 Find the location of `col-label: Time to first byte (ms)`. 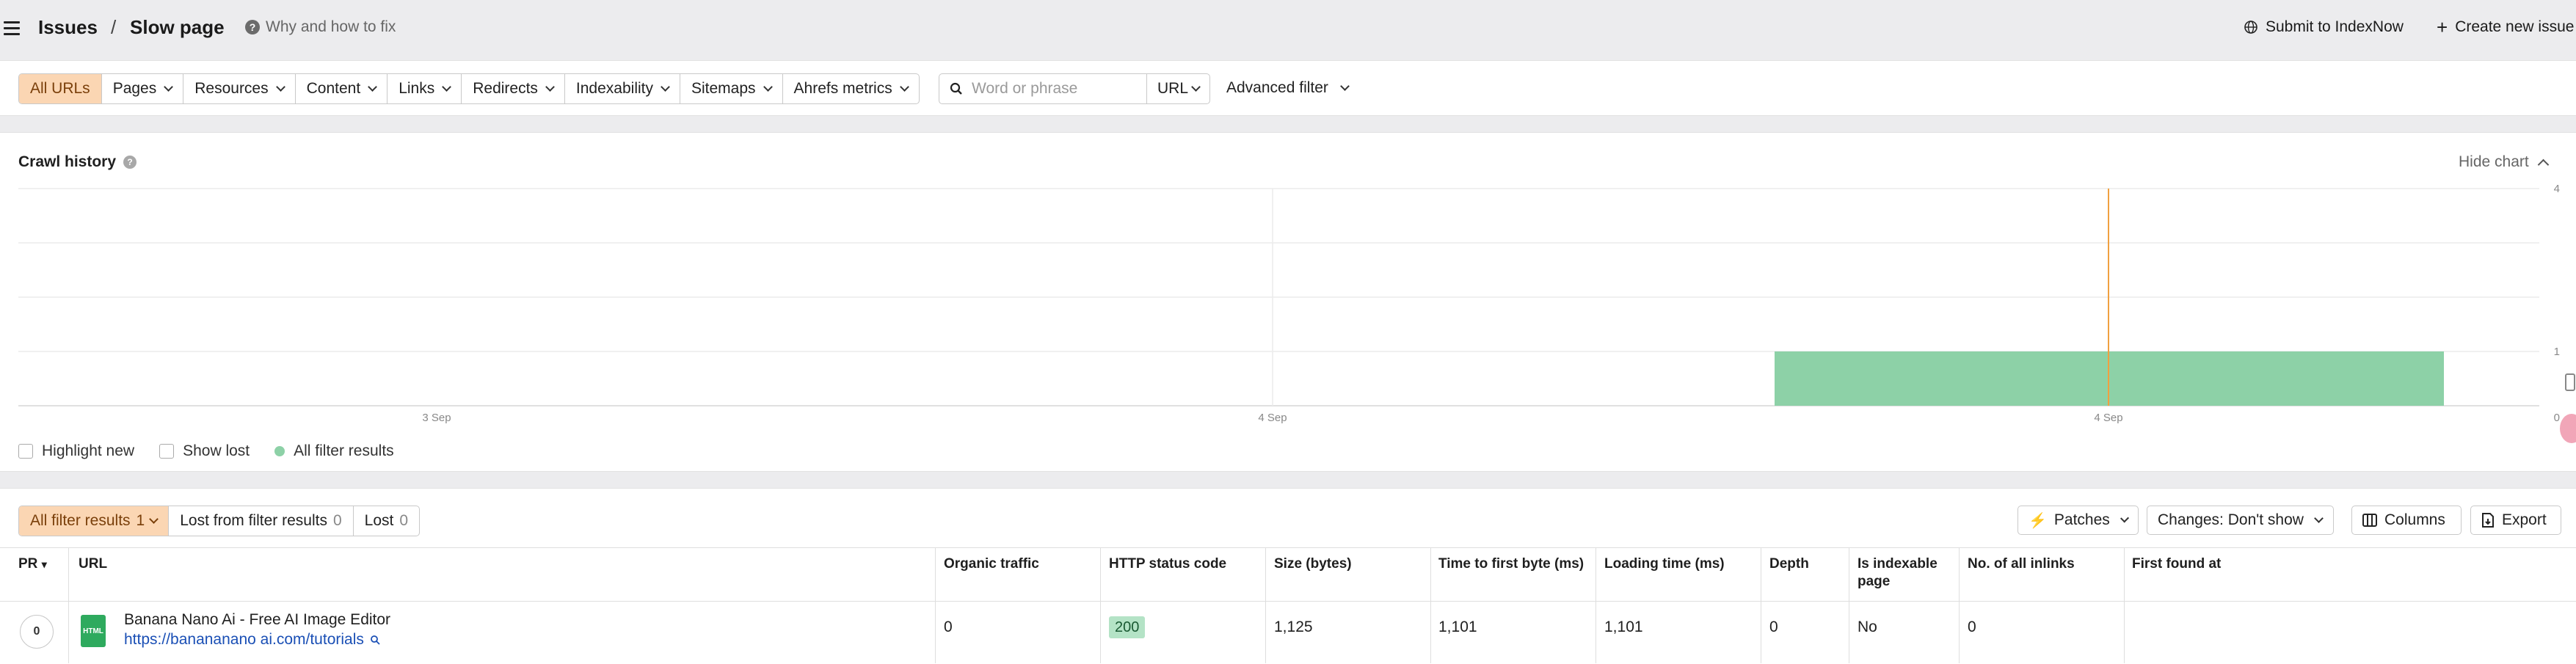

col-label: Time to first byte (ms) is located at coordinates (1511, 564).